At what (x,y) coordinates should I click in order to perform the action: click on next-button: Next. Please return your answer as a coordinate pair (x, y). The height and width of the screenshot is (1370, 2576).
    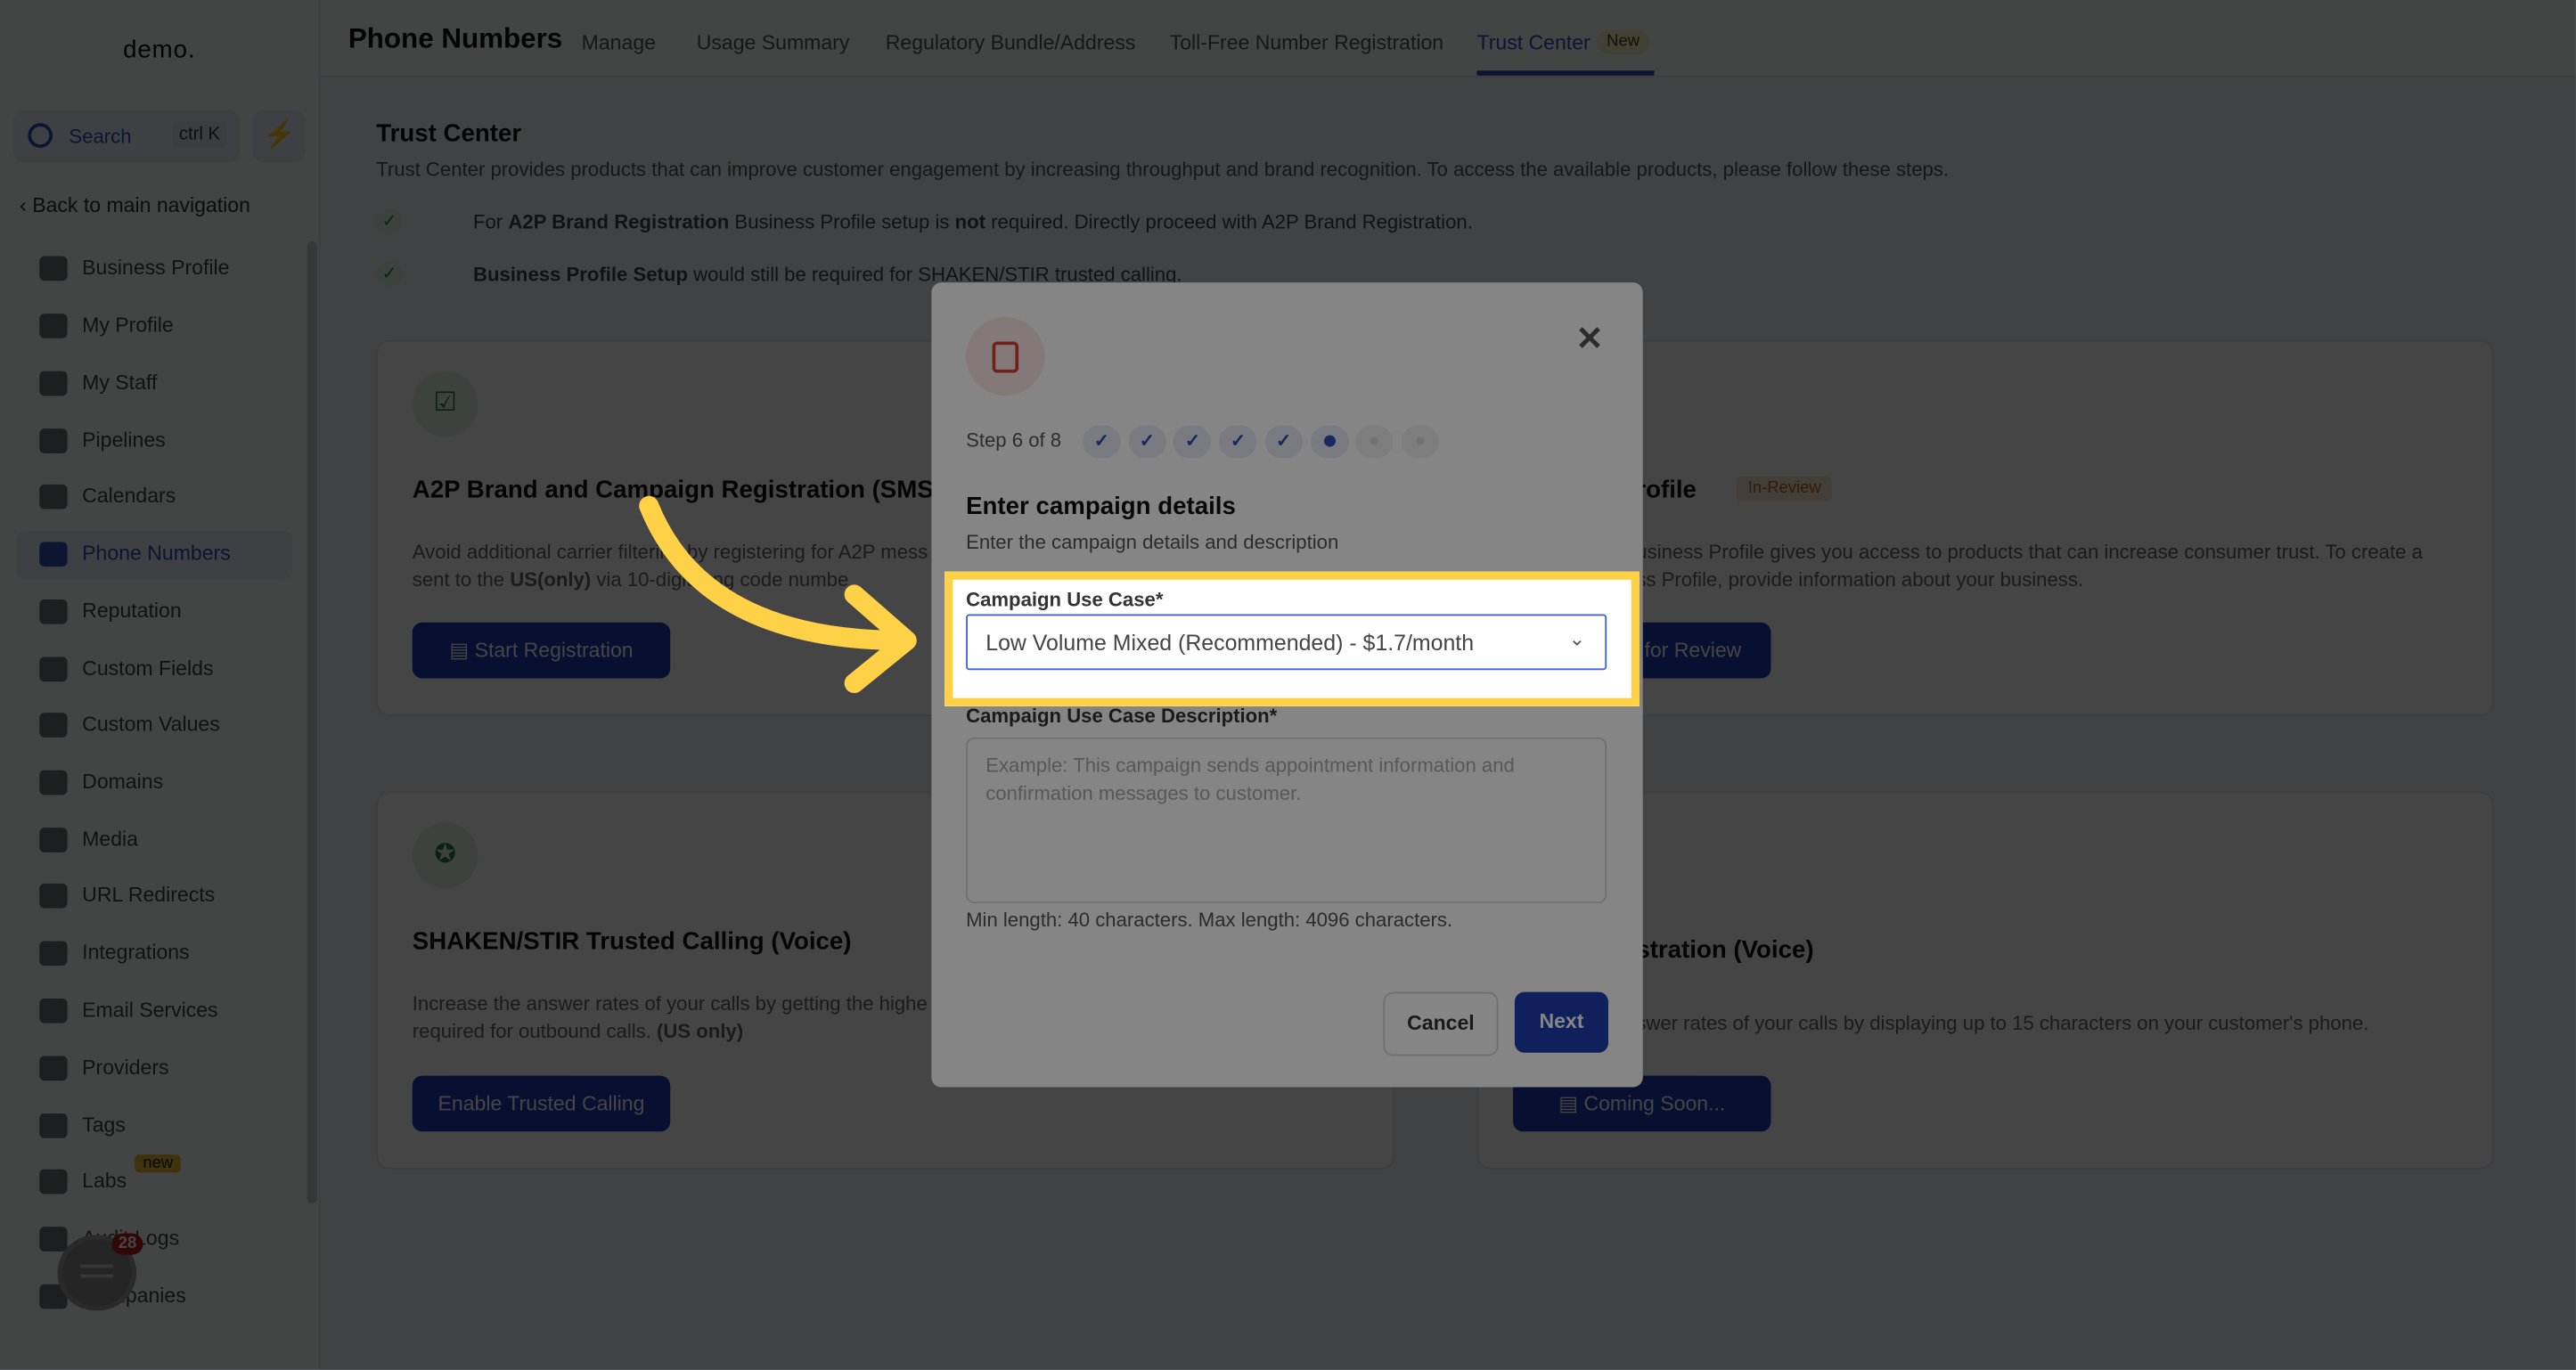
    Looking at the image, I should click on (1561, 1022).